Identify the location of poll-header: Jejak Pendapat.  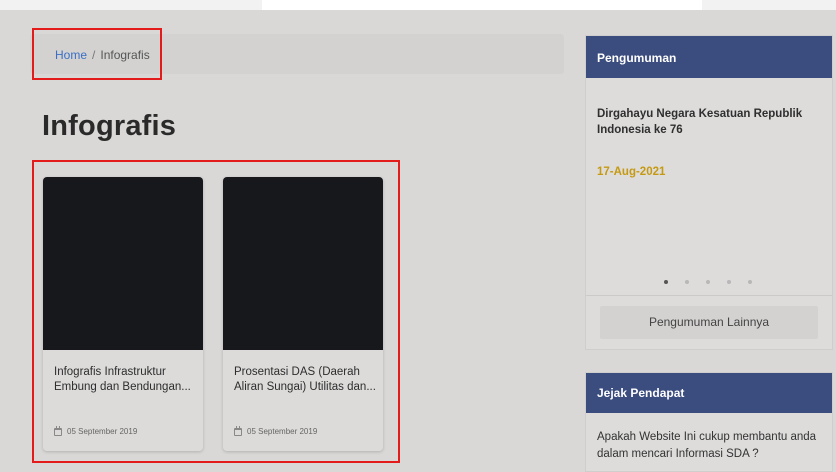
(709, 393).